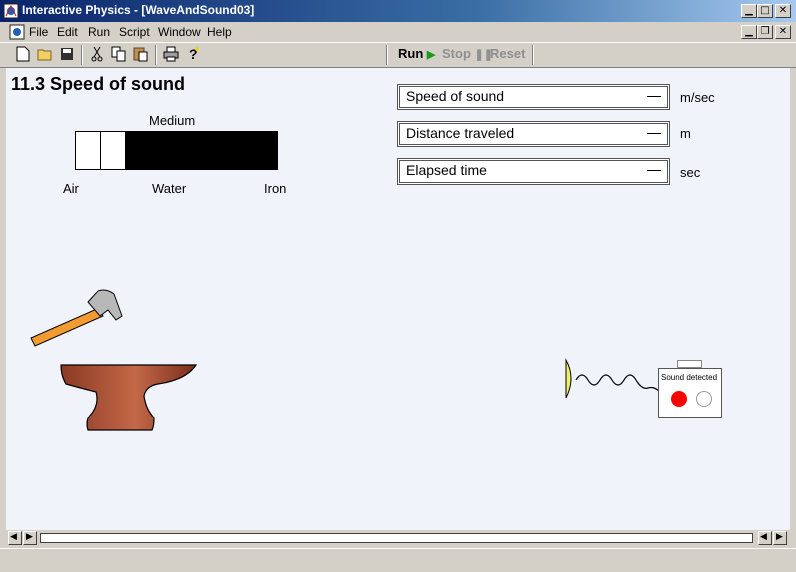 The width and height of the screenshot is (796, 572). I want to click on doc-restore-button: ❐, so click(765, 32).